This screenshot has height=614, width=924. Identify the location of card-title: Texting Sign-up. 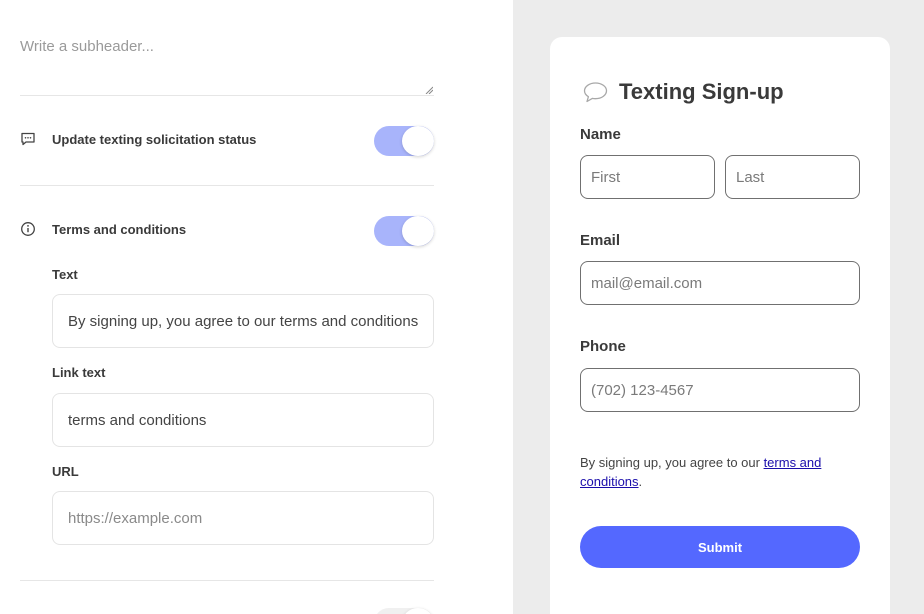
(701, 91).